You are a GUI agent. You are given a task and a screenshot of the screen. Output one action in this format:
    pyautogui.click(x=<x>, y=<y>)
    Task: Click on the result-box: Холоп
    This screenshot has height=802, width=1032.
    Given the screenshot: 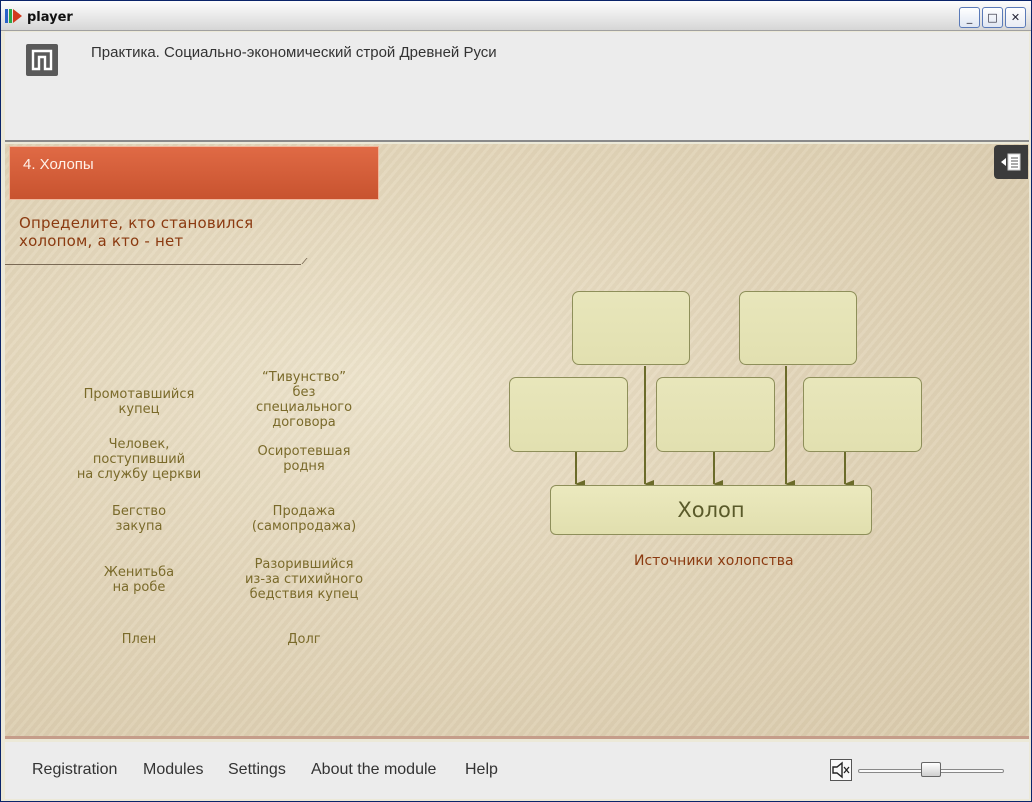 What is the action you would take?
    pyautogui.click(x=711, y=510)
    